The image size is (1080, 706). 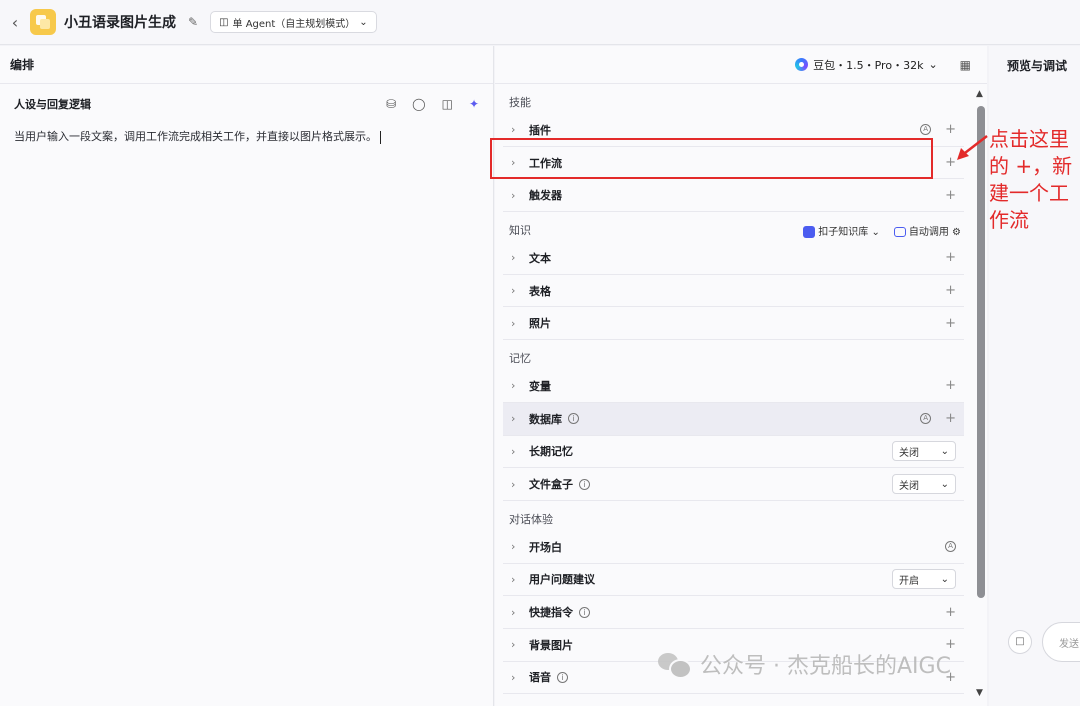 What do you see at coordinates (733, 547) in the screenshot?
I see `opening-row: › 开场白 A` at bounding box center [733, 547].